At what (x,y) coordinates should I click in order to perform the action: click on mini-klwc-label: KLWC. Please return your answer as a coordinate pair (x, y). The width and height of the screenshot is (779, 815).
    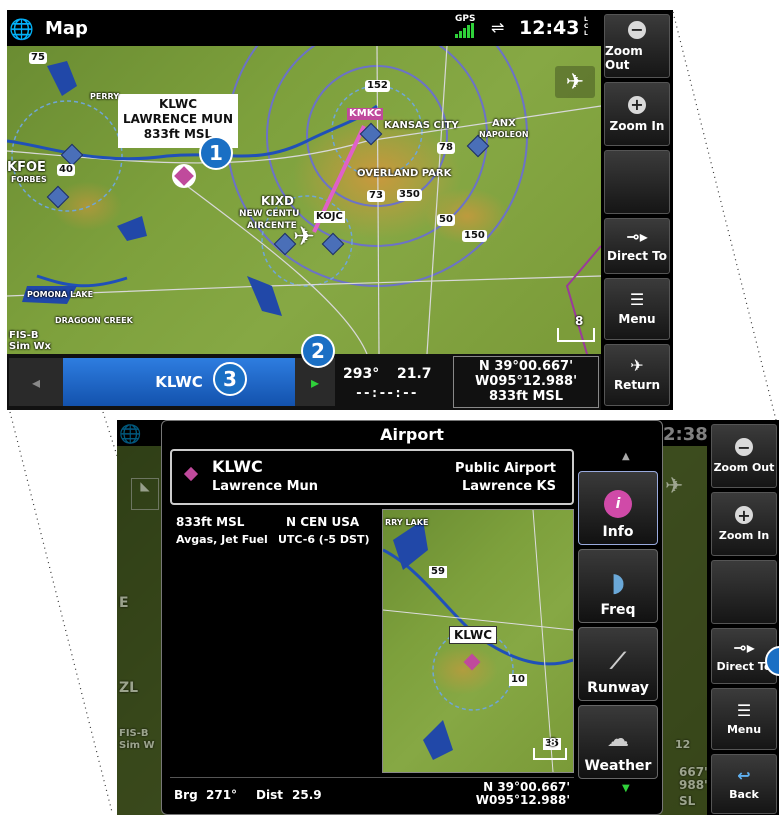
    Looking at the image, I should click on (473, 635).